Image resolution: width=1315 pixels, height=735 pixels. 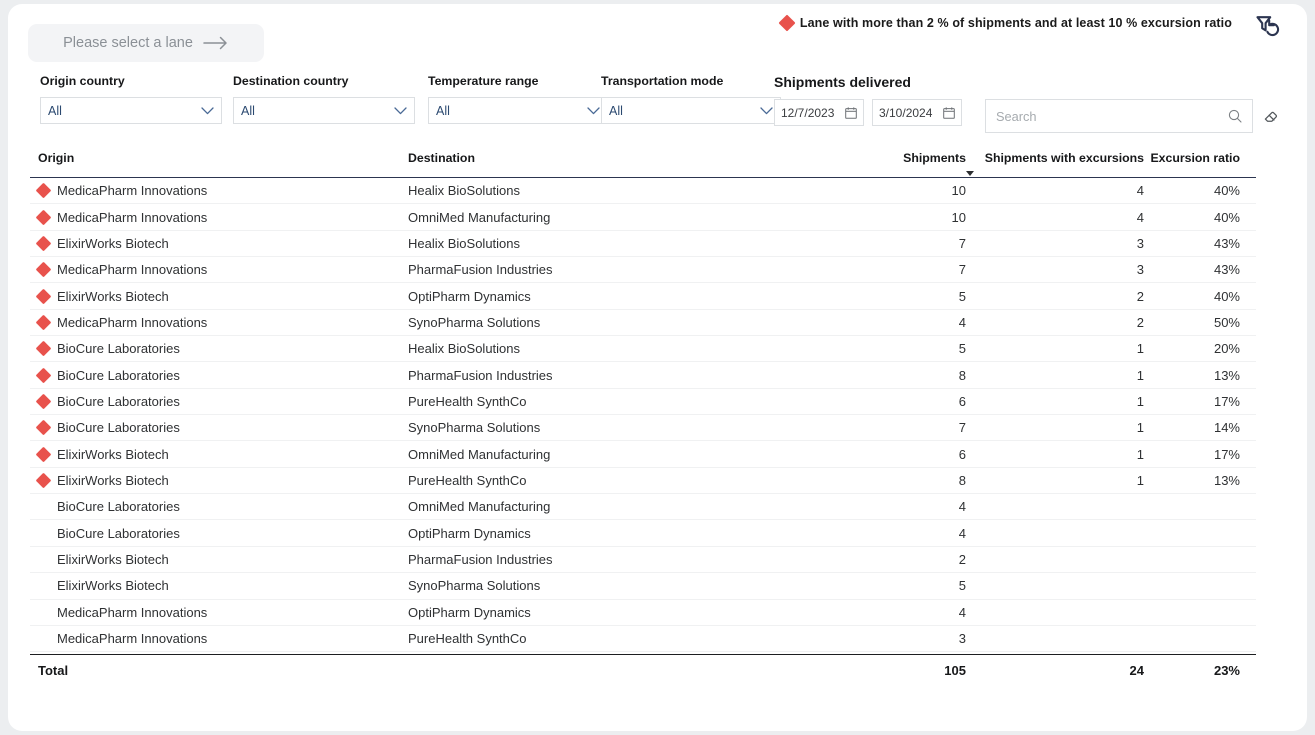 I want to click on cell-shipments: 7, so click(x=962, y=270).